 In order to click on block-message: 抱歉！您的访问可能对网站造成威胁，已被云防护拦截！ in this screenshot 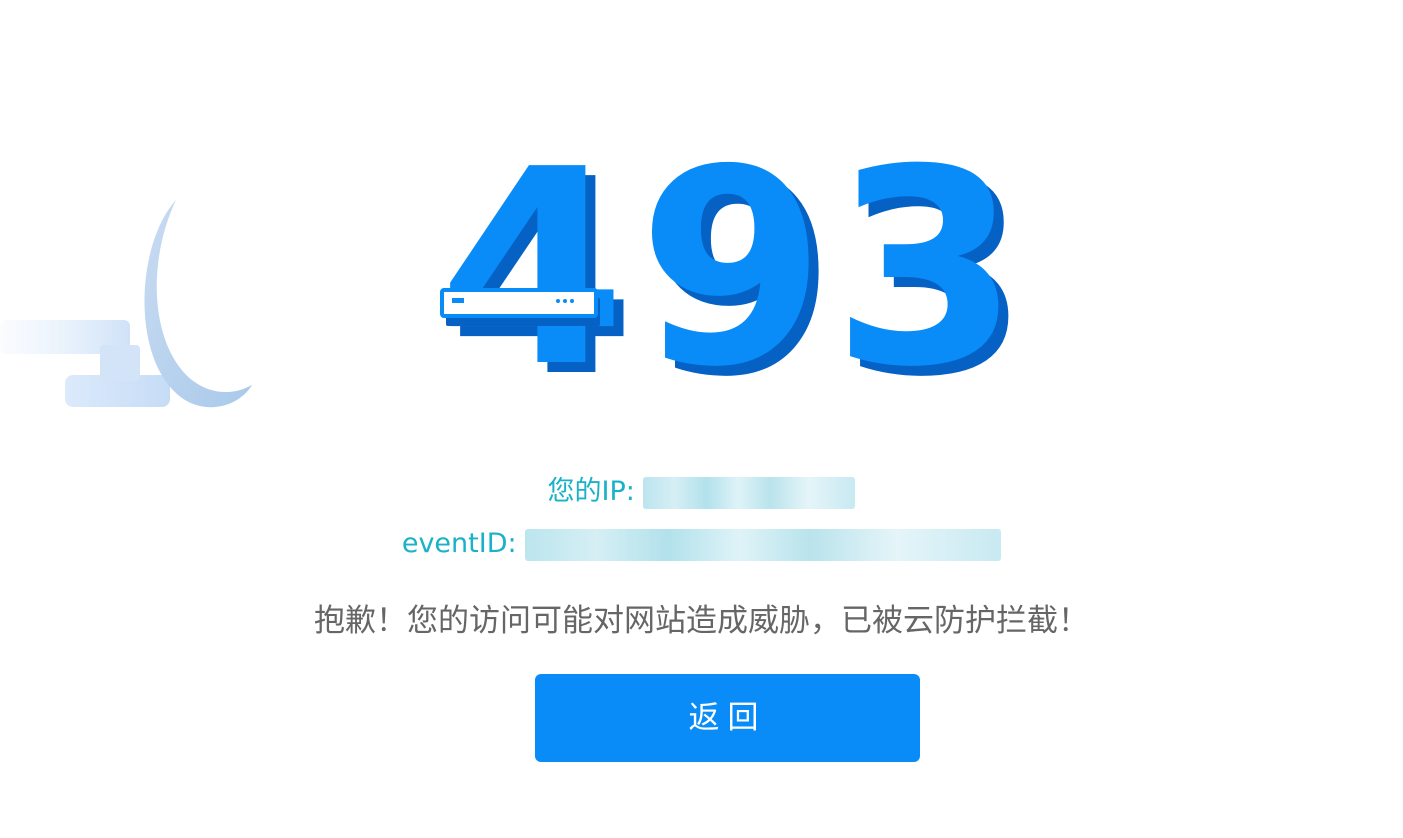, I will do `click(701, 621)`.